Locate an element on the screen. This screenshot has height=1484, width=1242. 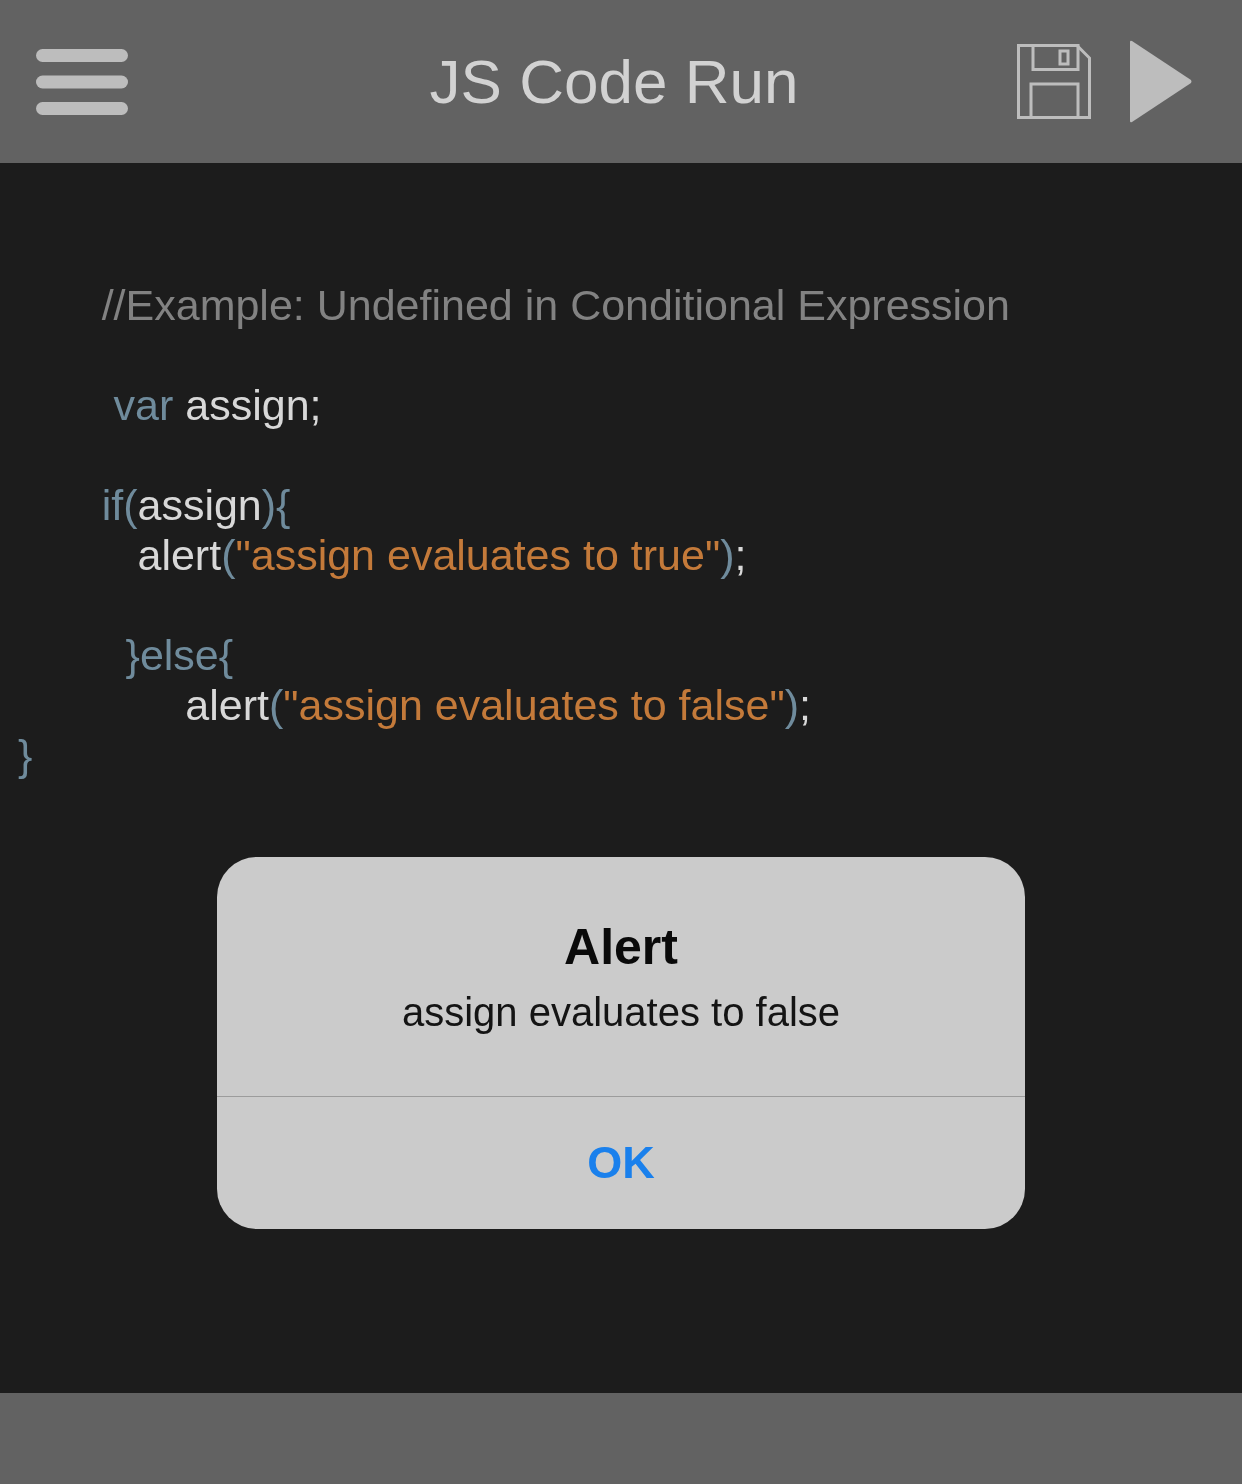
alert-message: assign evaluates to false is located at coordinates (620, 1012).